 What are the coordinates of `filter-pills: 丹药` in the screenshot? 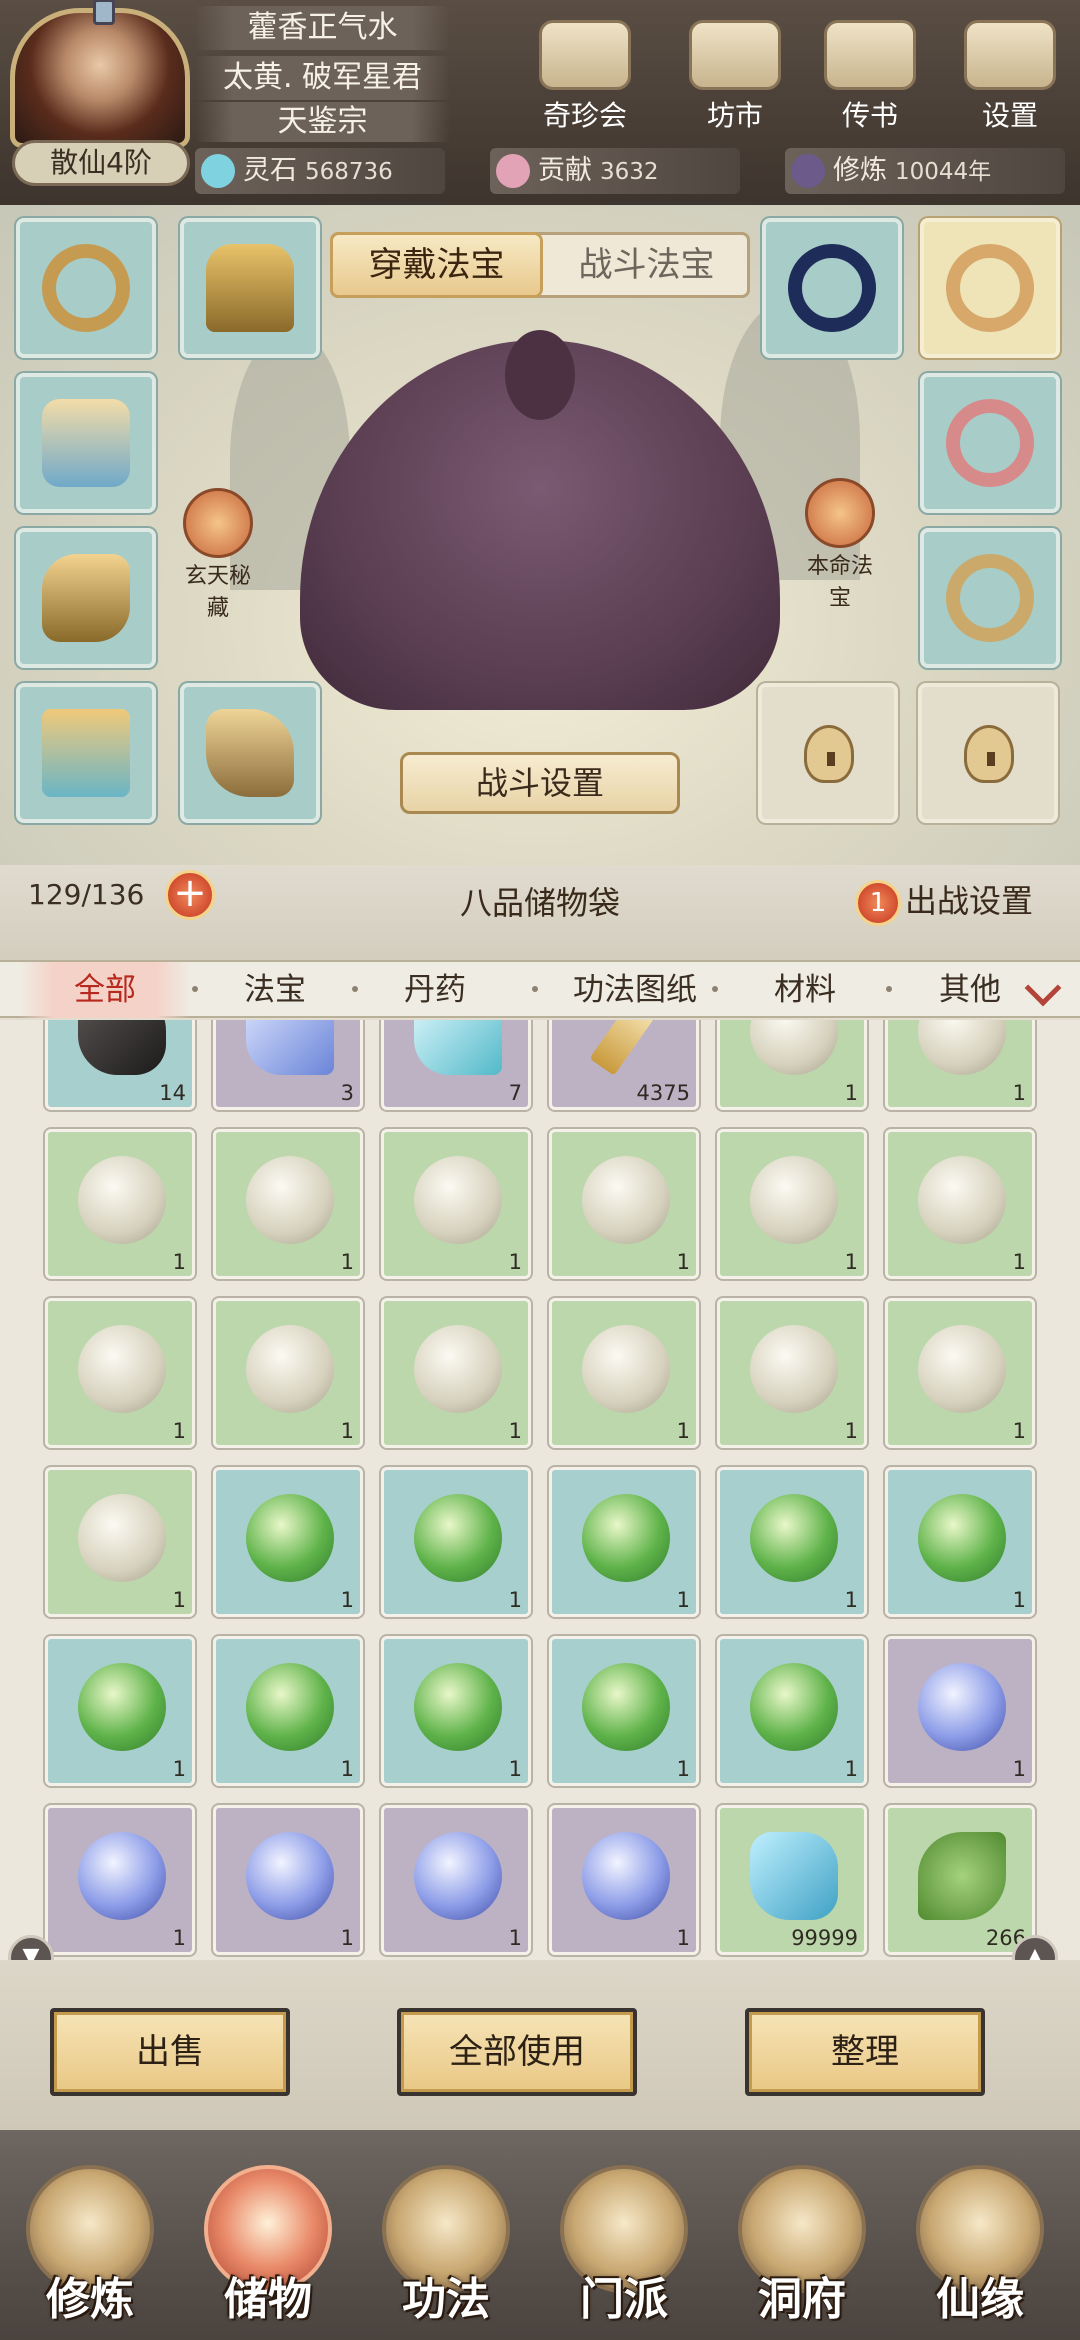 It's located at (435, 990).